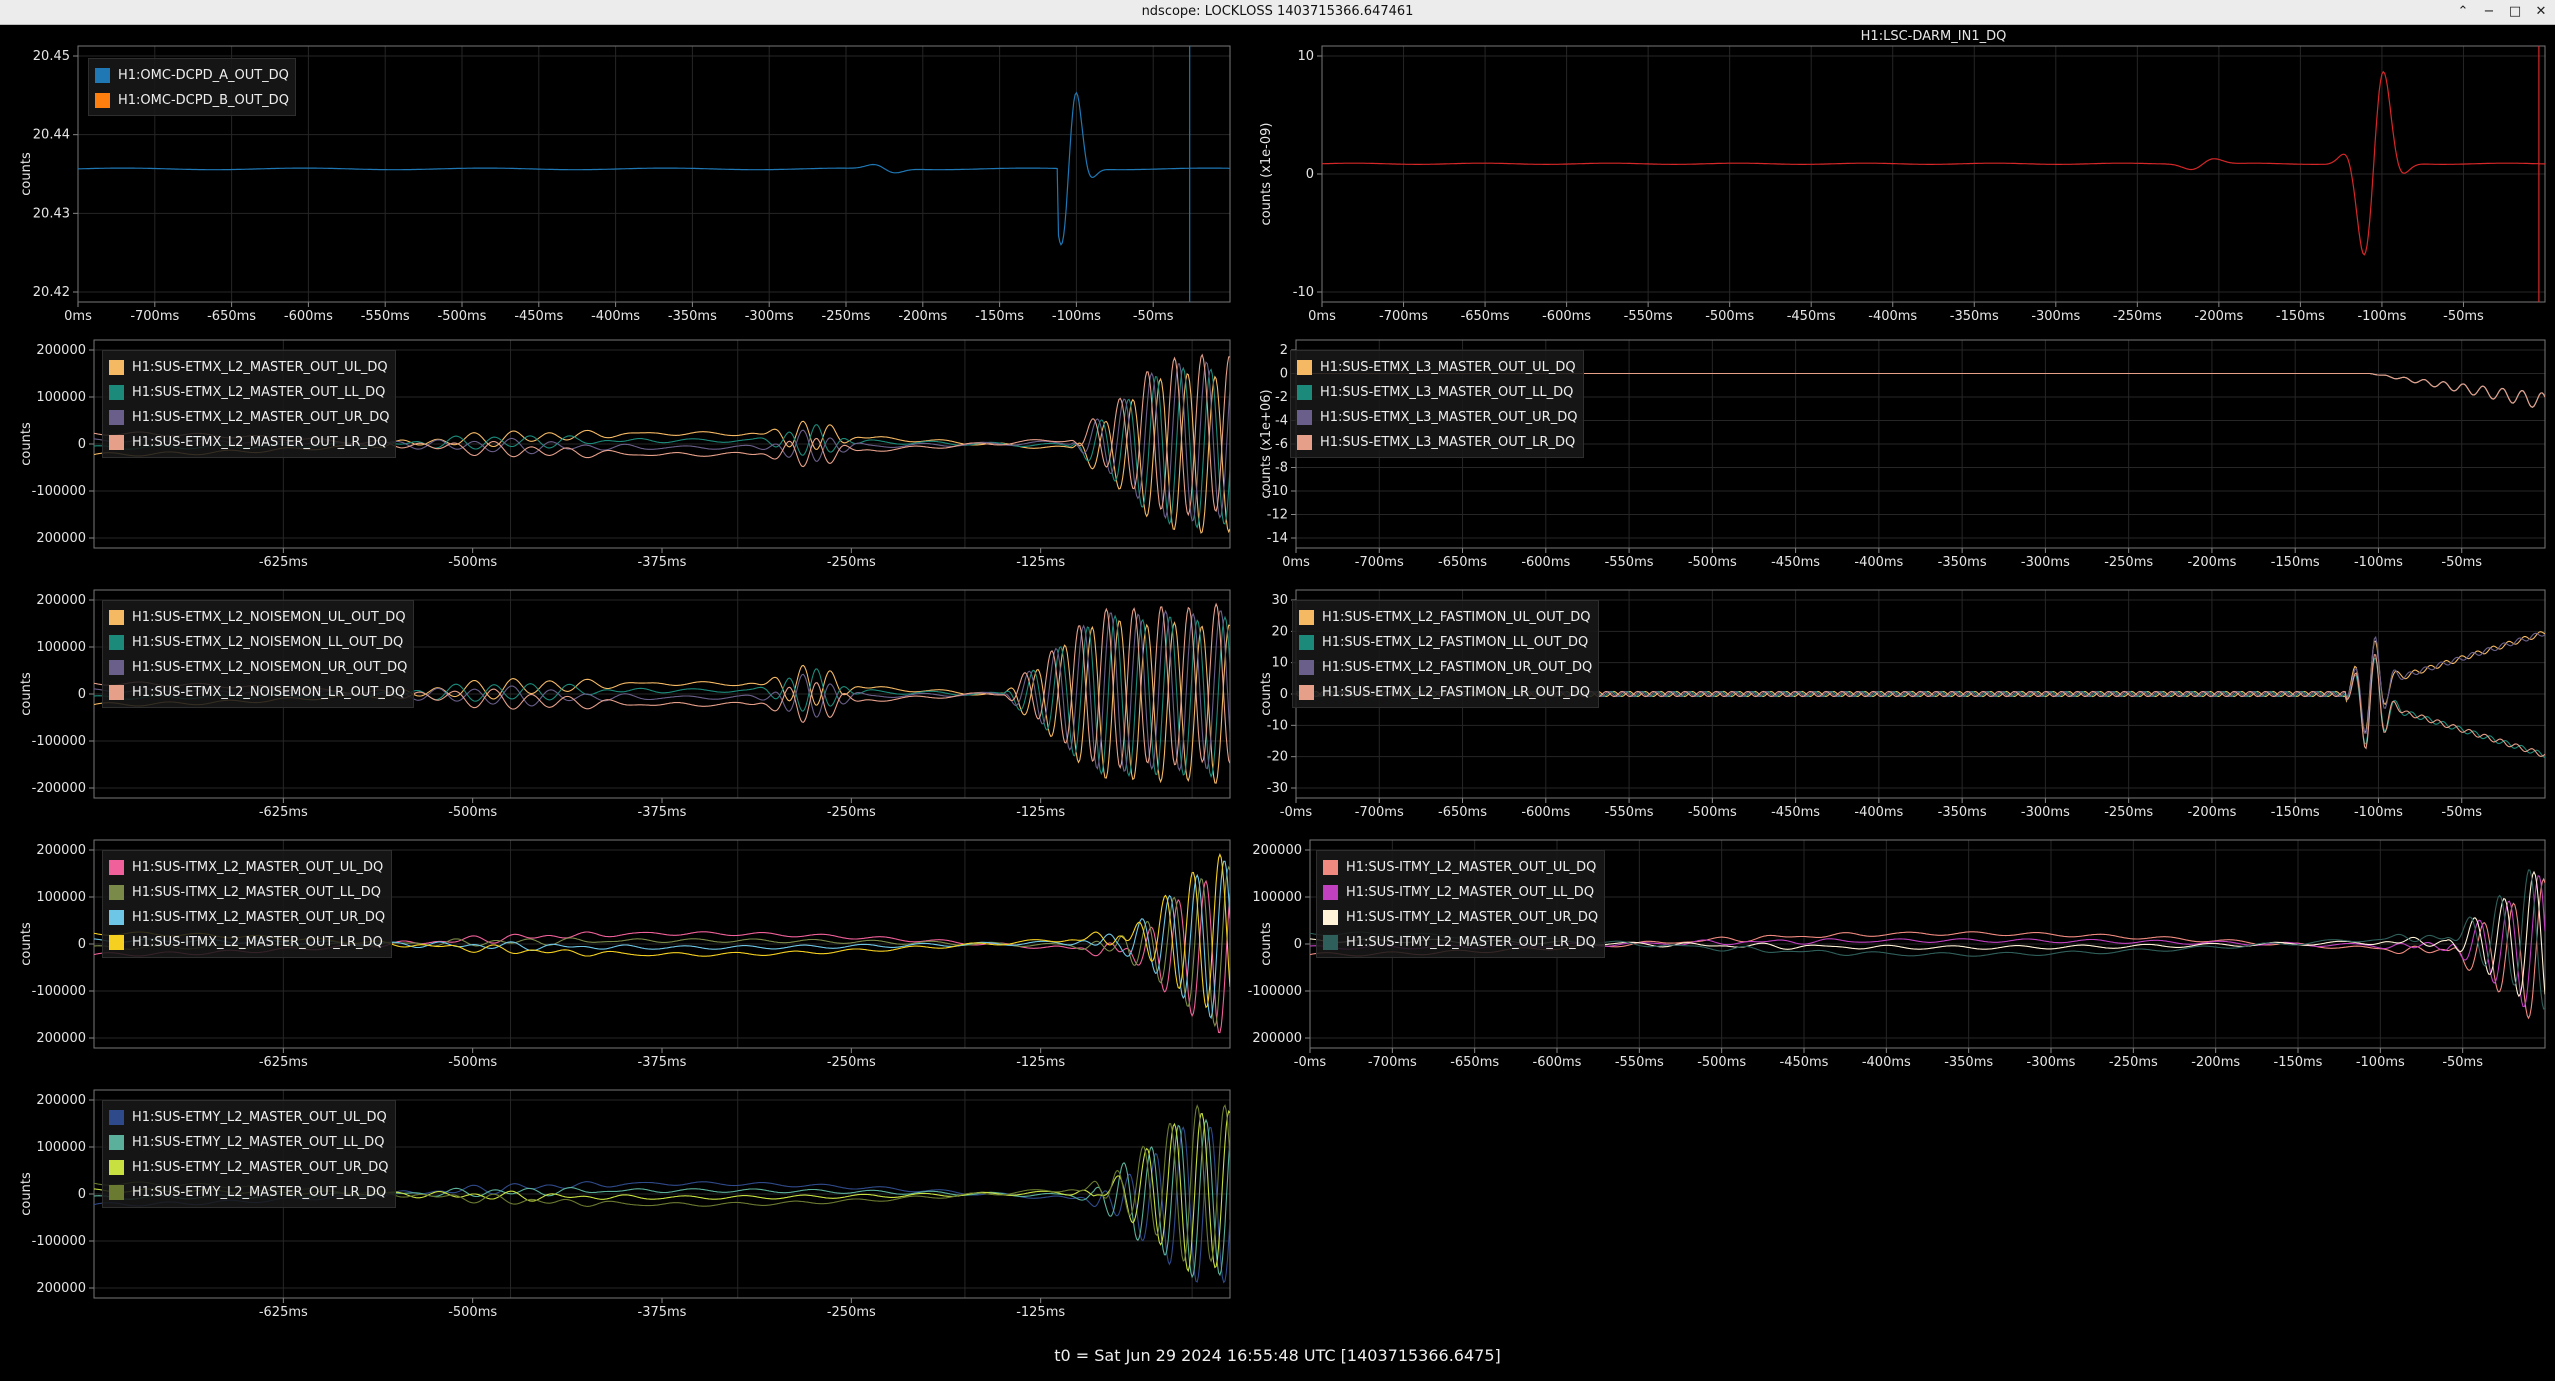 The height and width of the screenshot is (1381, 2555). I want to click on legend-item: H1:SUS-ETMX_L2_MASTER_OUT_LR_DQ, so click(249, 442).